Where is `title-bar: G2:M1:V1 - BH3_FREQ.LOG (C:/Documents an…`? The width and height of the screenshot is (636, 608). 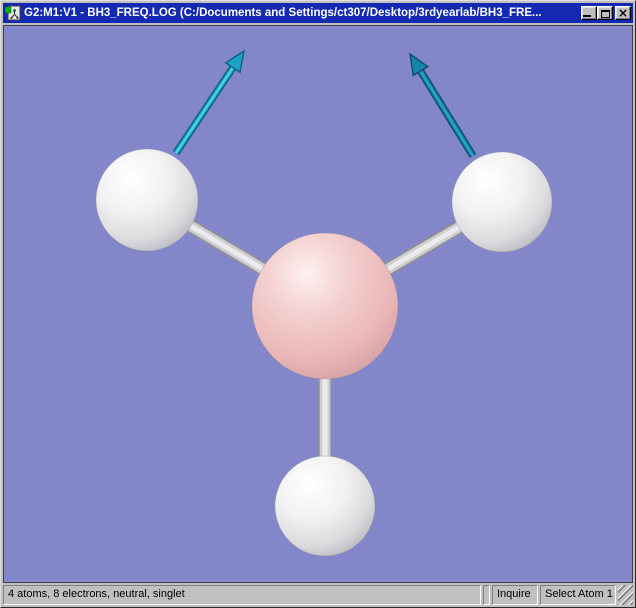
title-bar: G2:M1:V1 - BH3_FREQ.LOG (C:/Documents an… is located at coordinates (318, 13).